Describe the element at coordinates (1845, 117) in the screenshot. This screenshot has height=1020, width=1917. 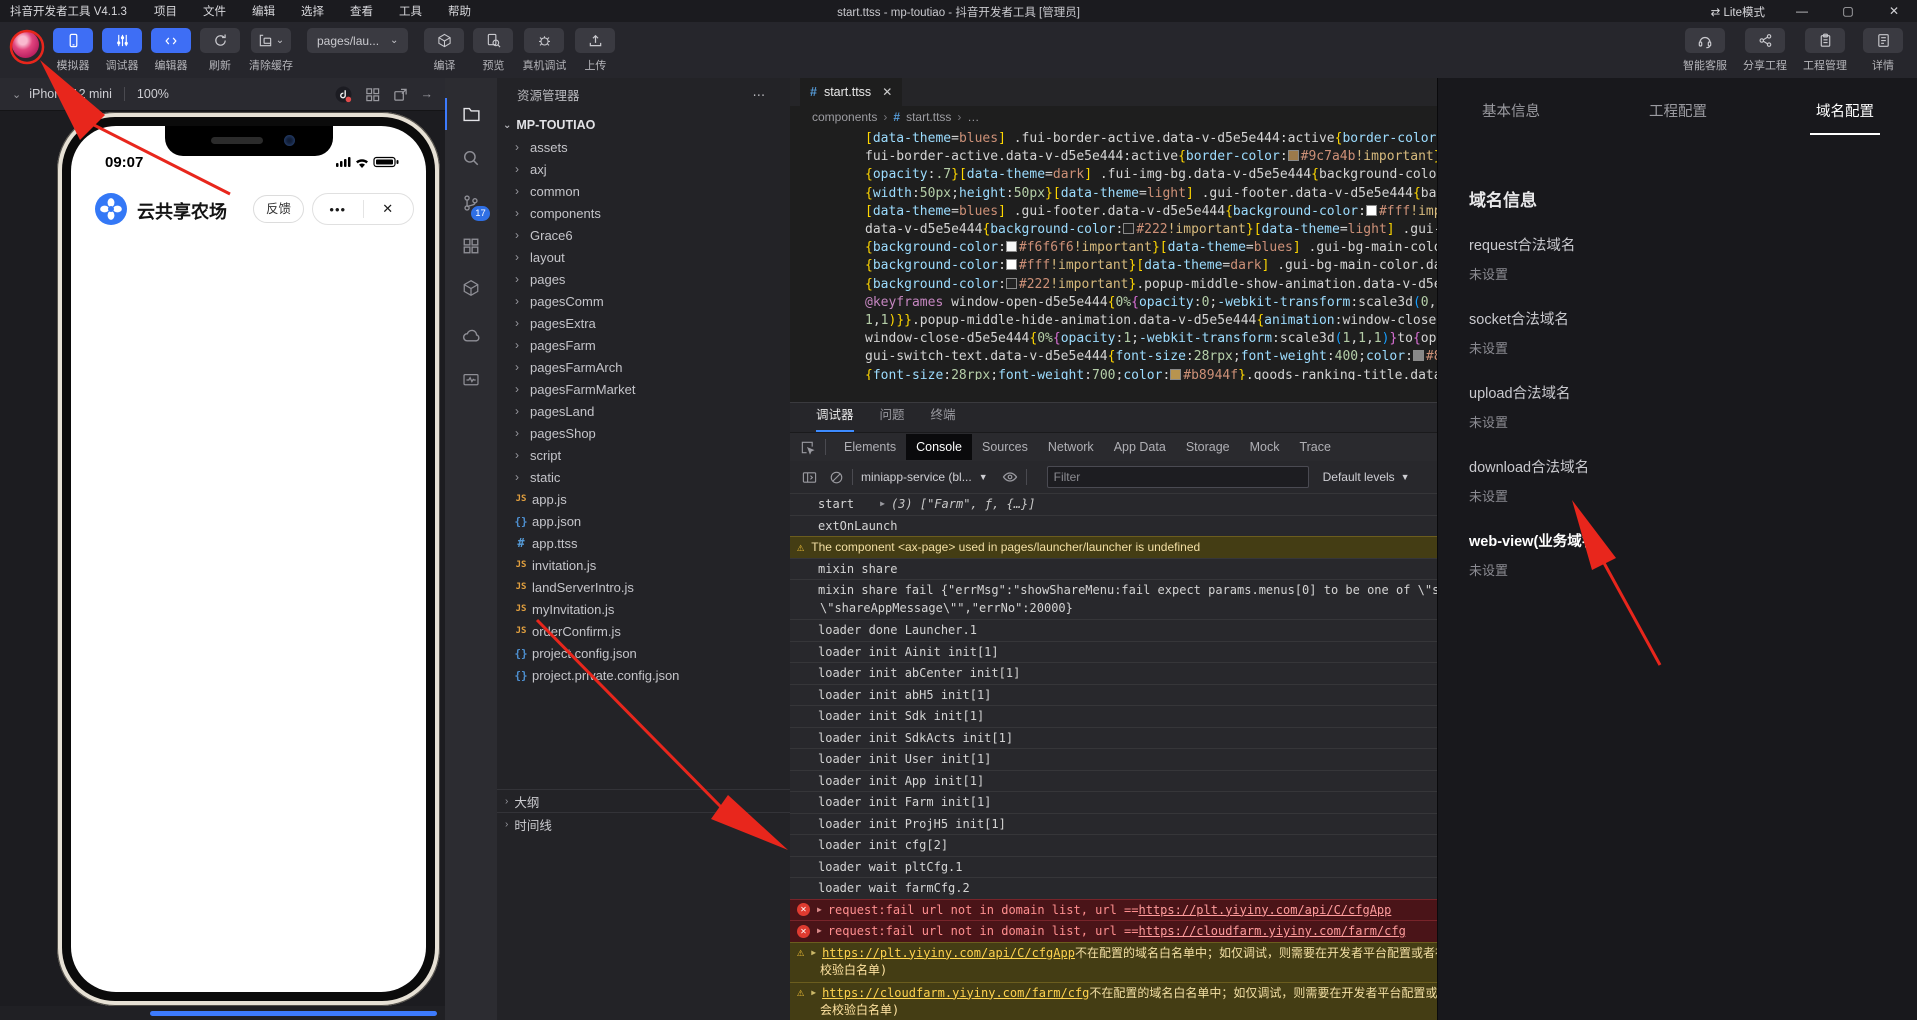
I see `config-tab-域名配置: 域名配置` at that location.